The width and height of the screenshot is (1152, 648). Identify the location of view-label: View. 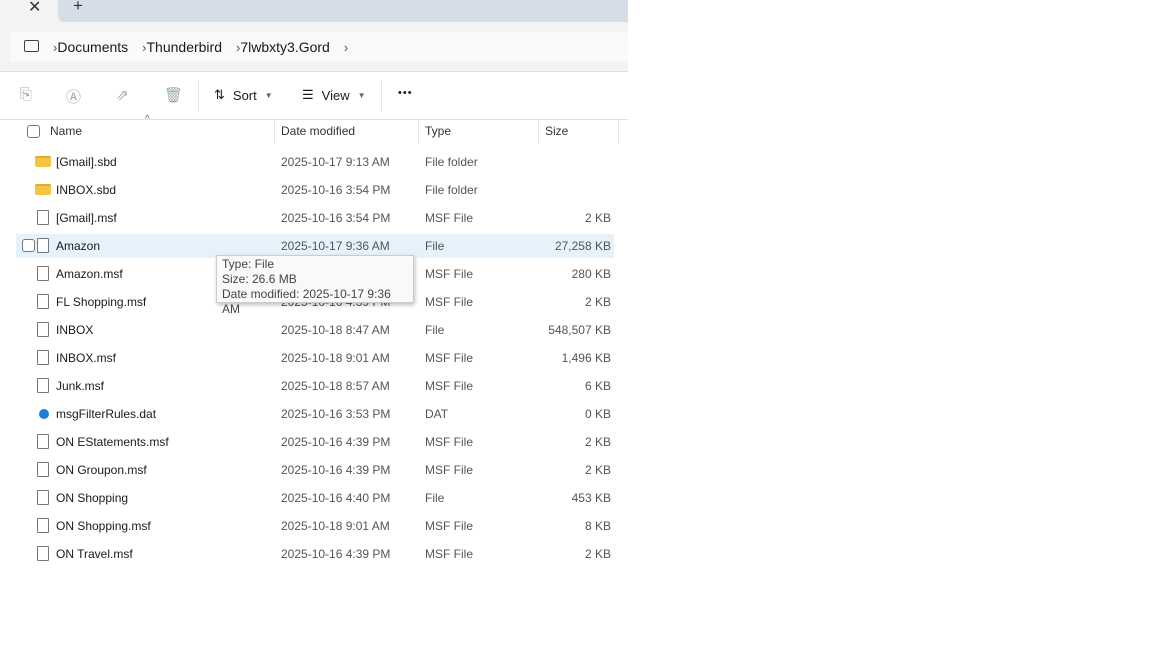
(335, 95).